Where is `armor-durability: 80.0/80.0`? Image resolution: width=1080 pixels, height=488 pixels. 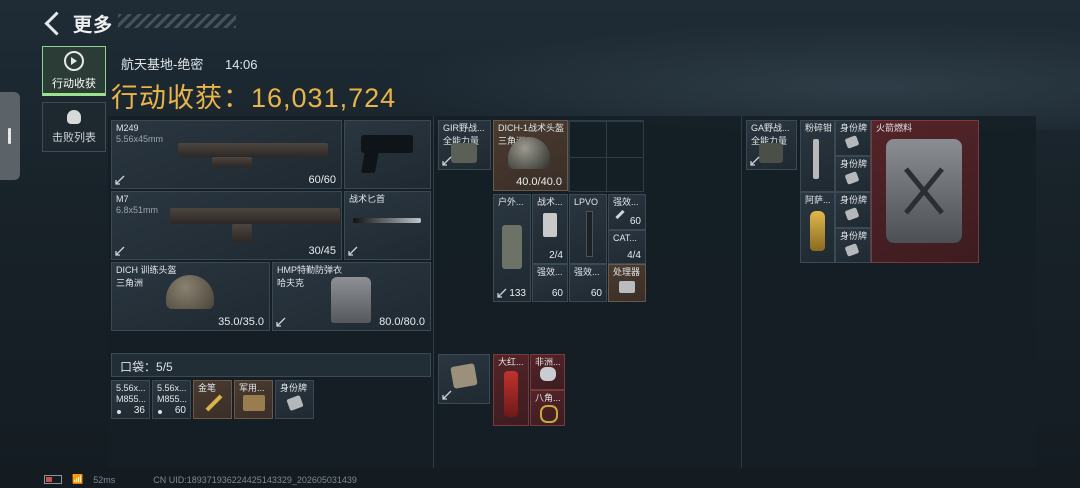
armor-durability: 80.0/80.0 is located at coordinates (402, 322).